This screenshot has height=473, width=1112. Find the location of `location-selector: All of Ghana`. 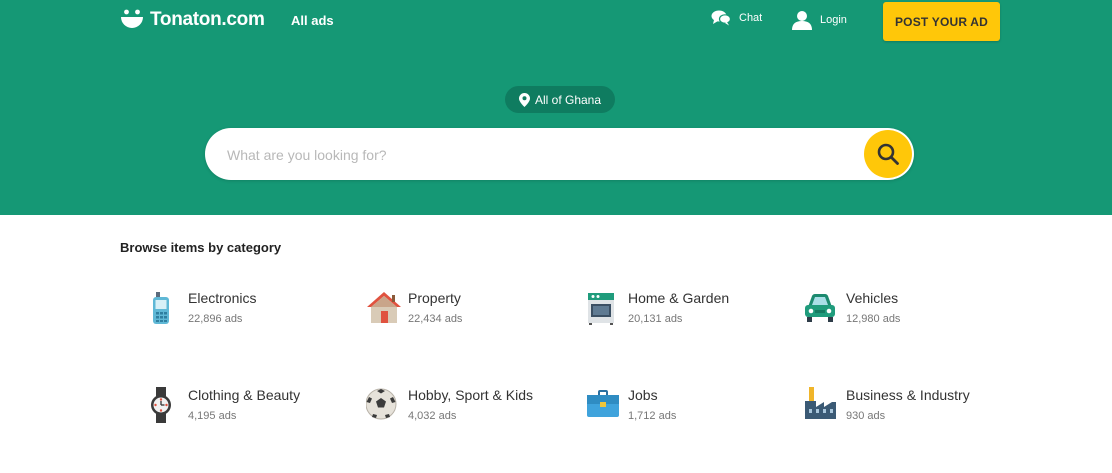

location-selector: All of Ghana is located at coordinates (560, 99).